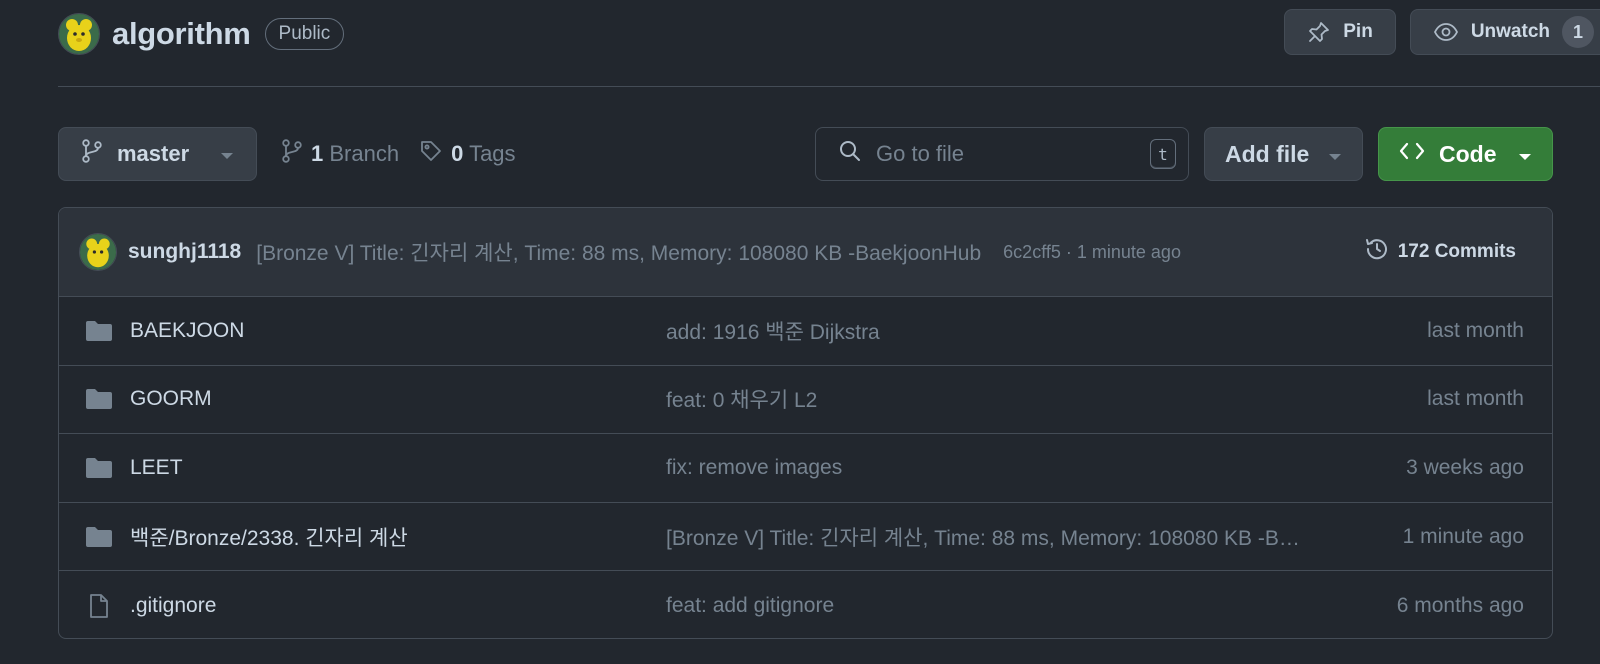 This screenshot has height=664, width=1600. I want to click on repo-header: algorithm Public Pin Unwatch 1, so click(829, 33).